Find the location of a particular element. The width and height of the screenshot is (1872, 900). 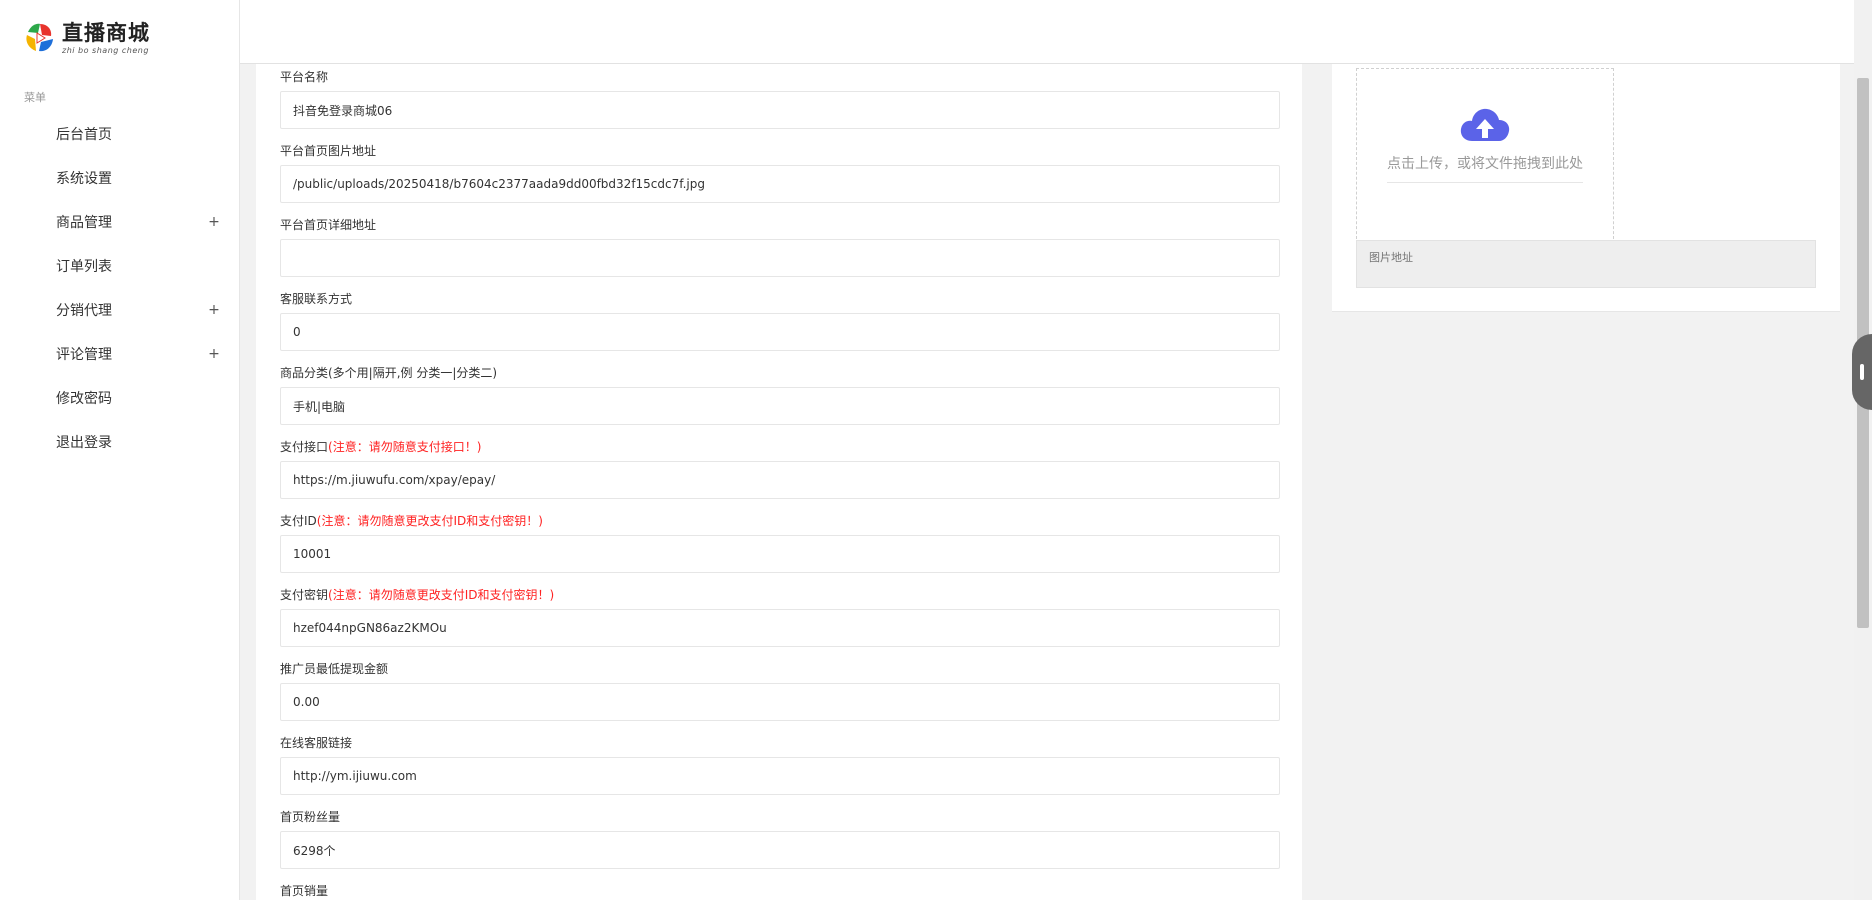

sidebar-item-logout: 退出登录 is located at coordinates (120, 442).